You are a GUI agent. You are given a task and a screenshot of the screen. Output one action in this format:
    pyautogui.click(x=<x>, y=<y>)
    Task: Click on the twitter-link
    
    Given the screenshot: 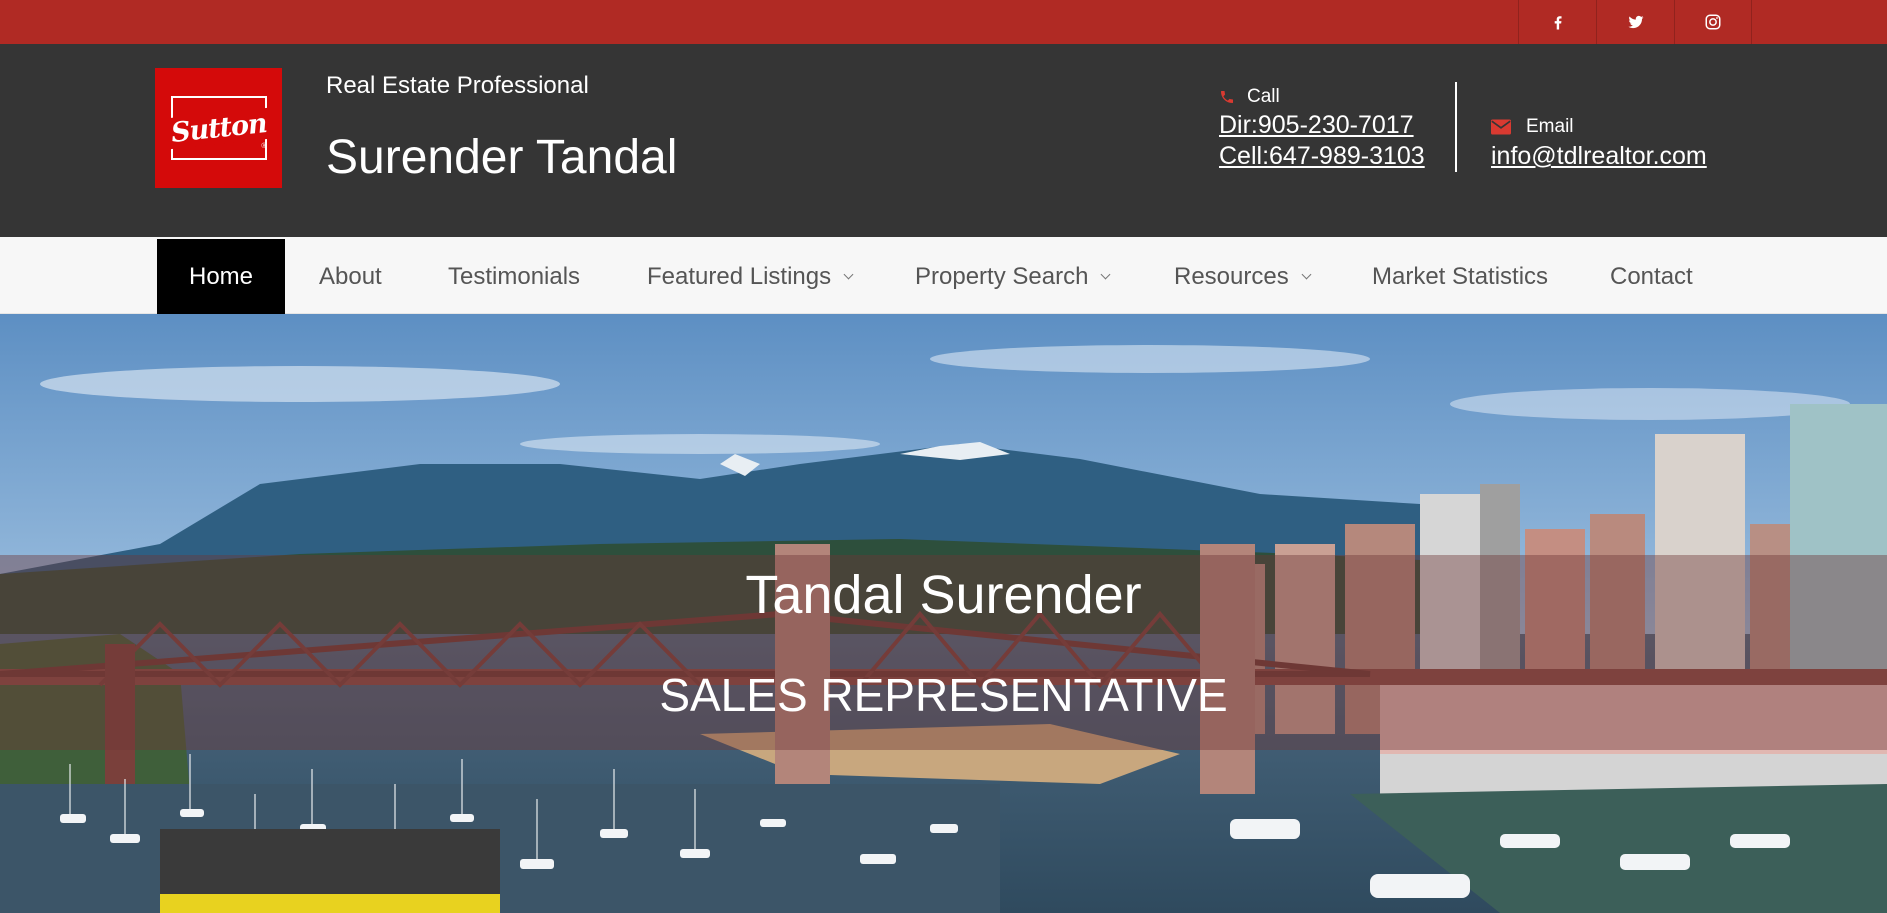 What is the action you would take?
    pyautogui.click(x=1635, y=22)
    